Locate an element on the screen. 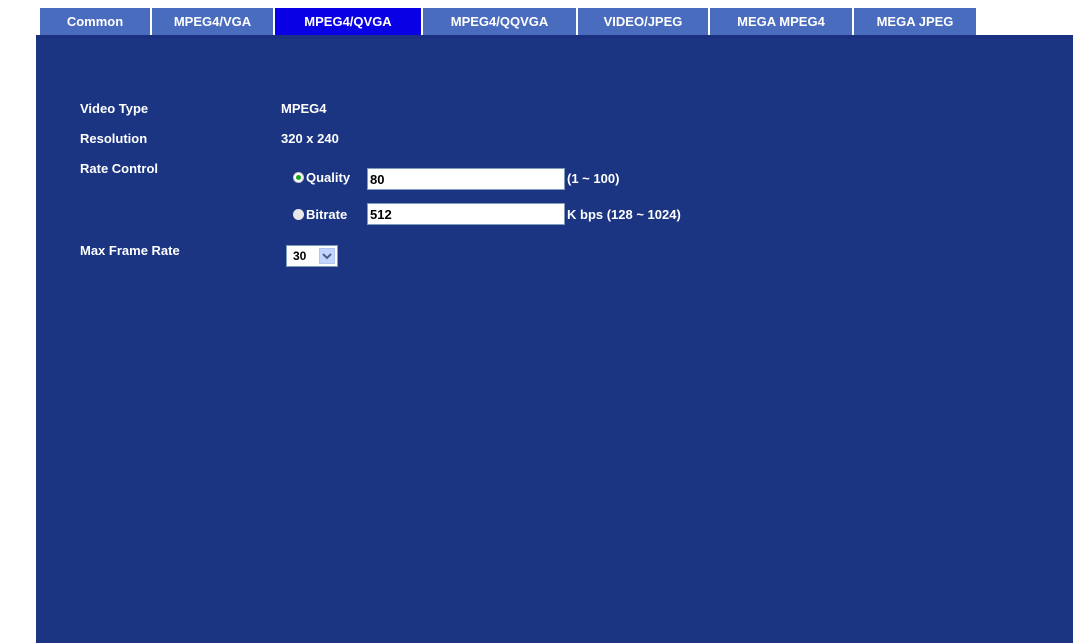  resolution-value: 320 x 240 is located at coordinates (310, 138).